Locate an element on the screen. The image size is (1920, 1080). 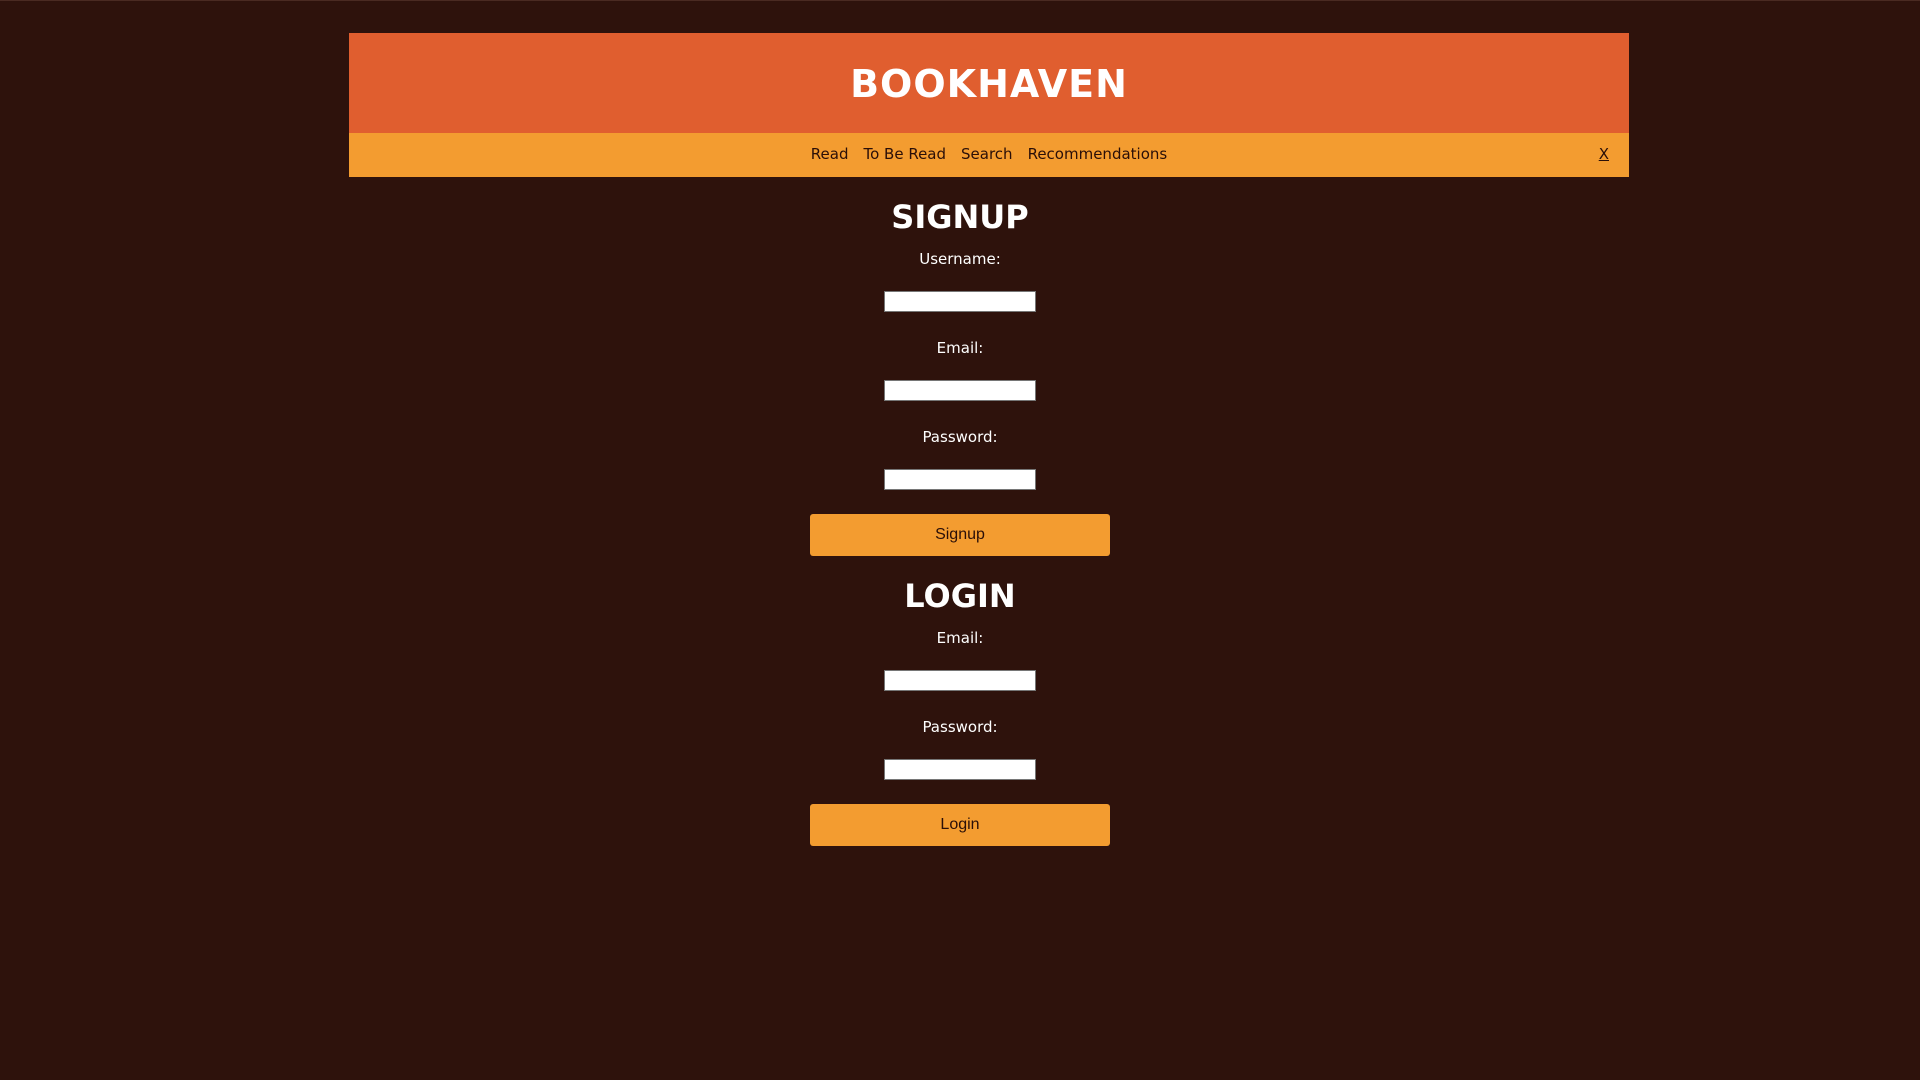
signup-email-label: Email: is located at coordinates (960, 348).